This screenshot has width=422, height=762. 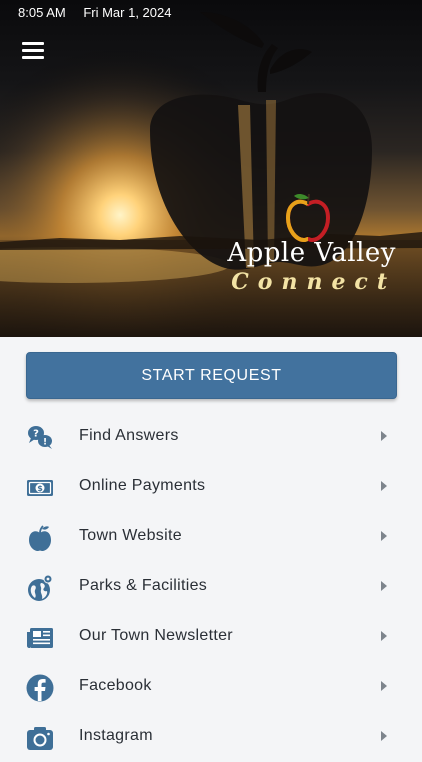 I want to click on menu-item-town-website: Town Website, so click(x=211, y=537).